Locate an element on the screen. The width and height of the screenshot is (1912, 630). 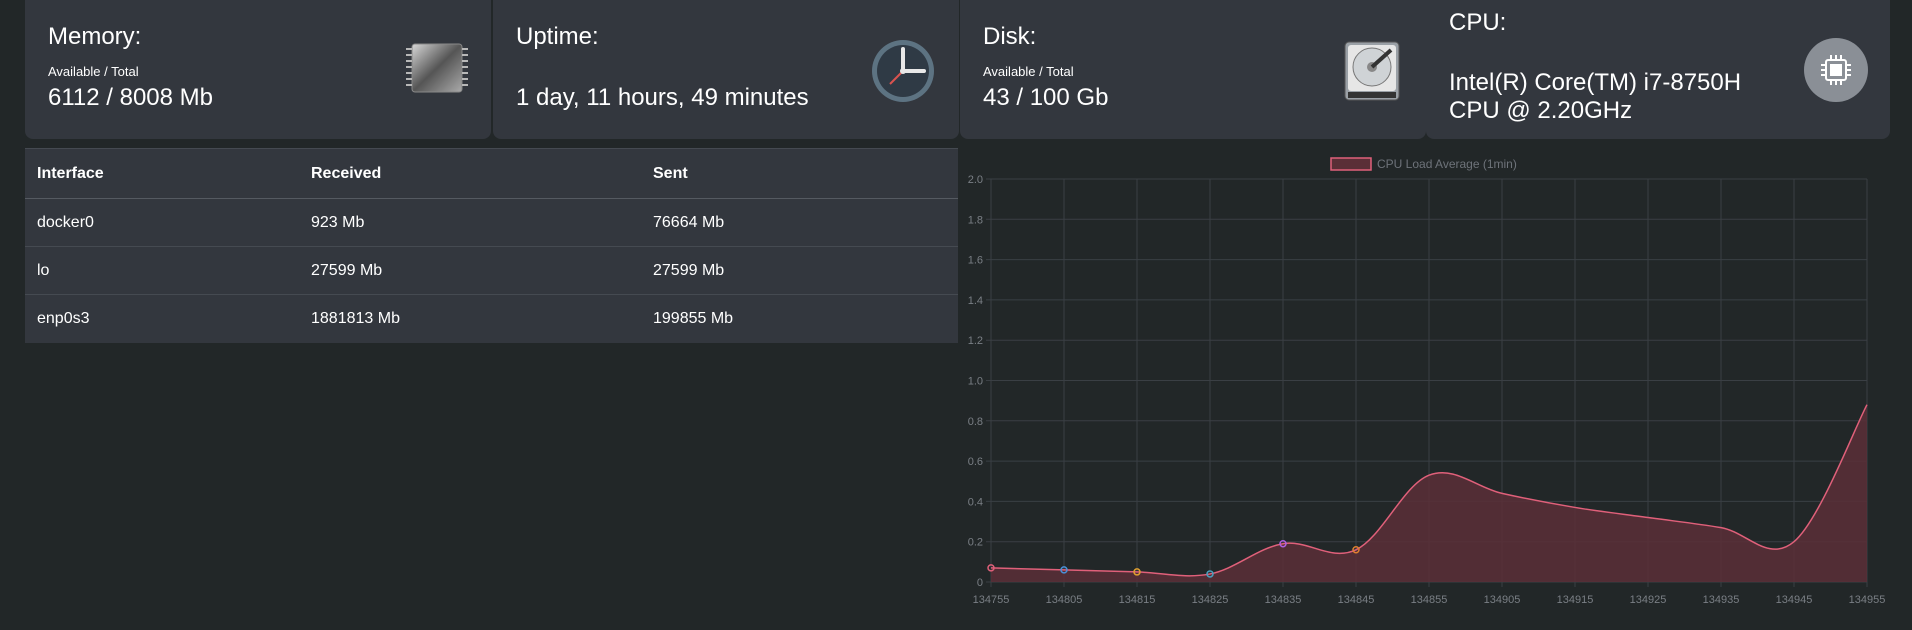
received-cell: 27599 Mb is located at coordinates (347, 270).